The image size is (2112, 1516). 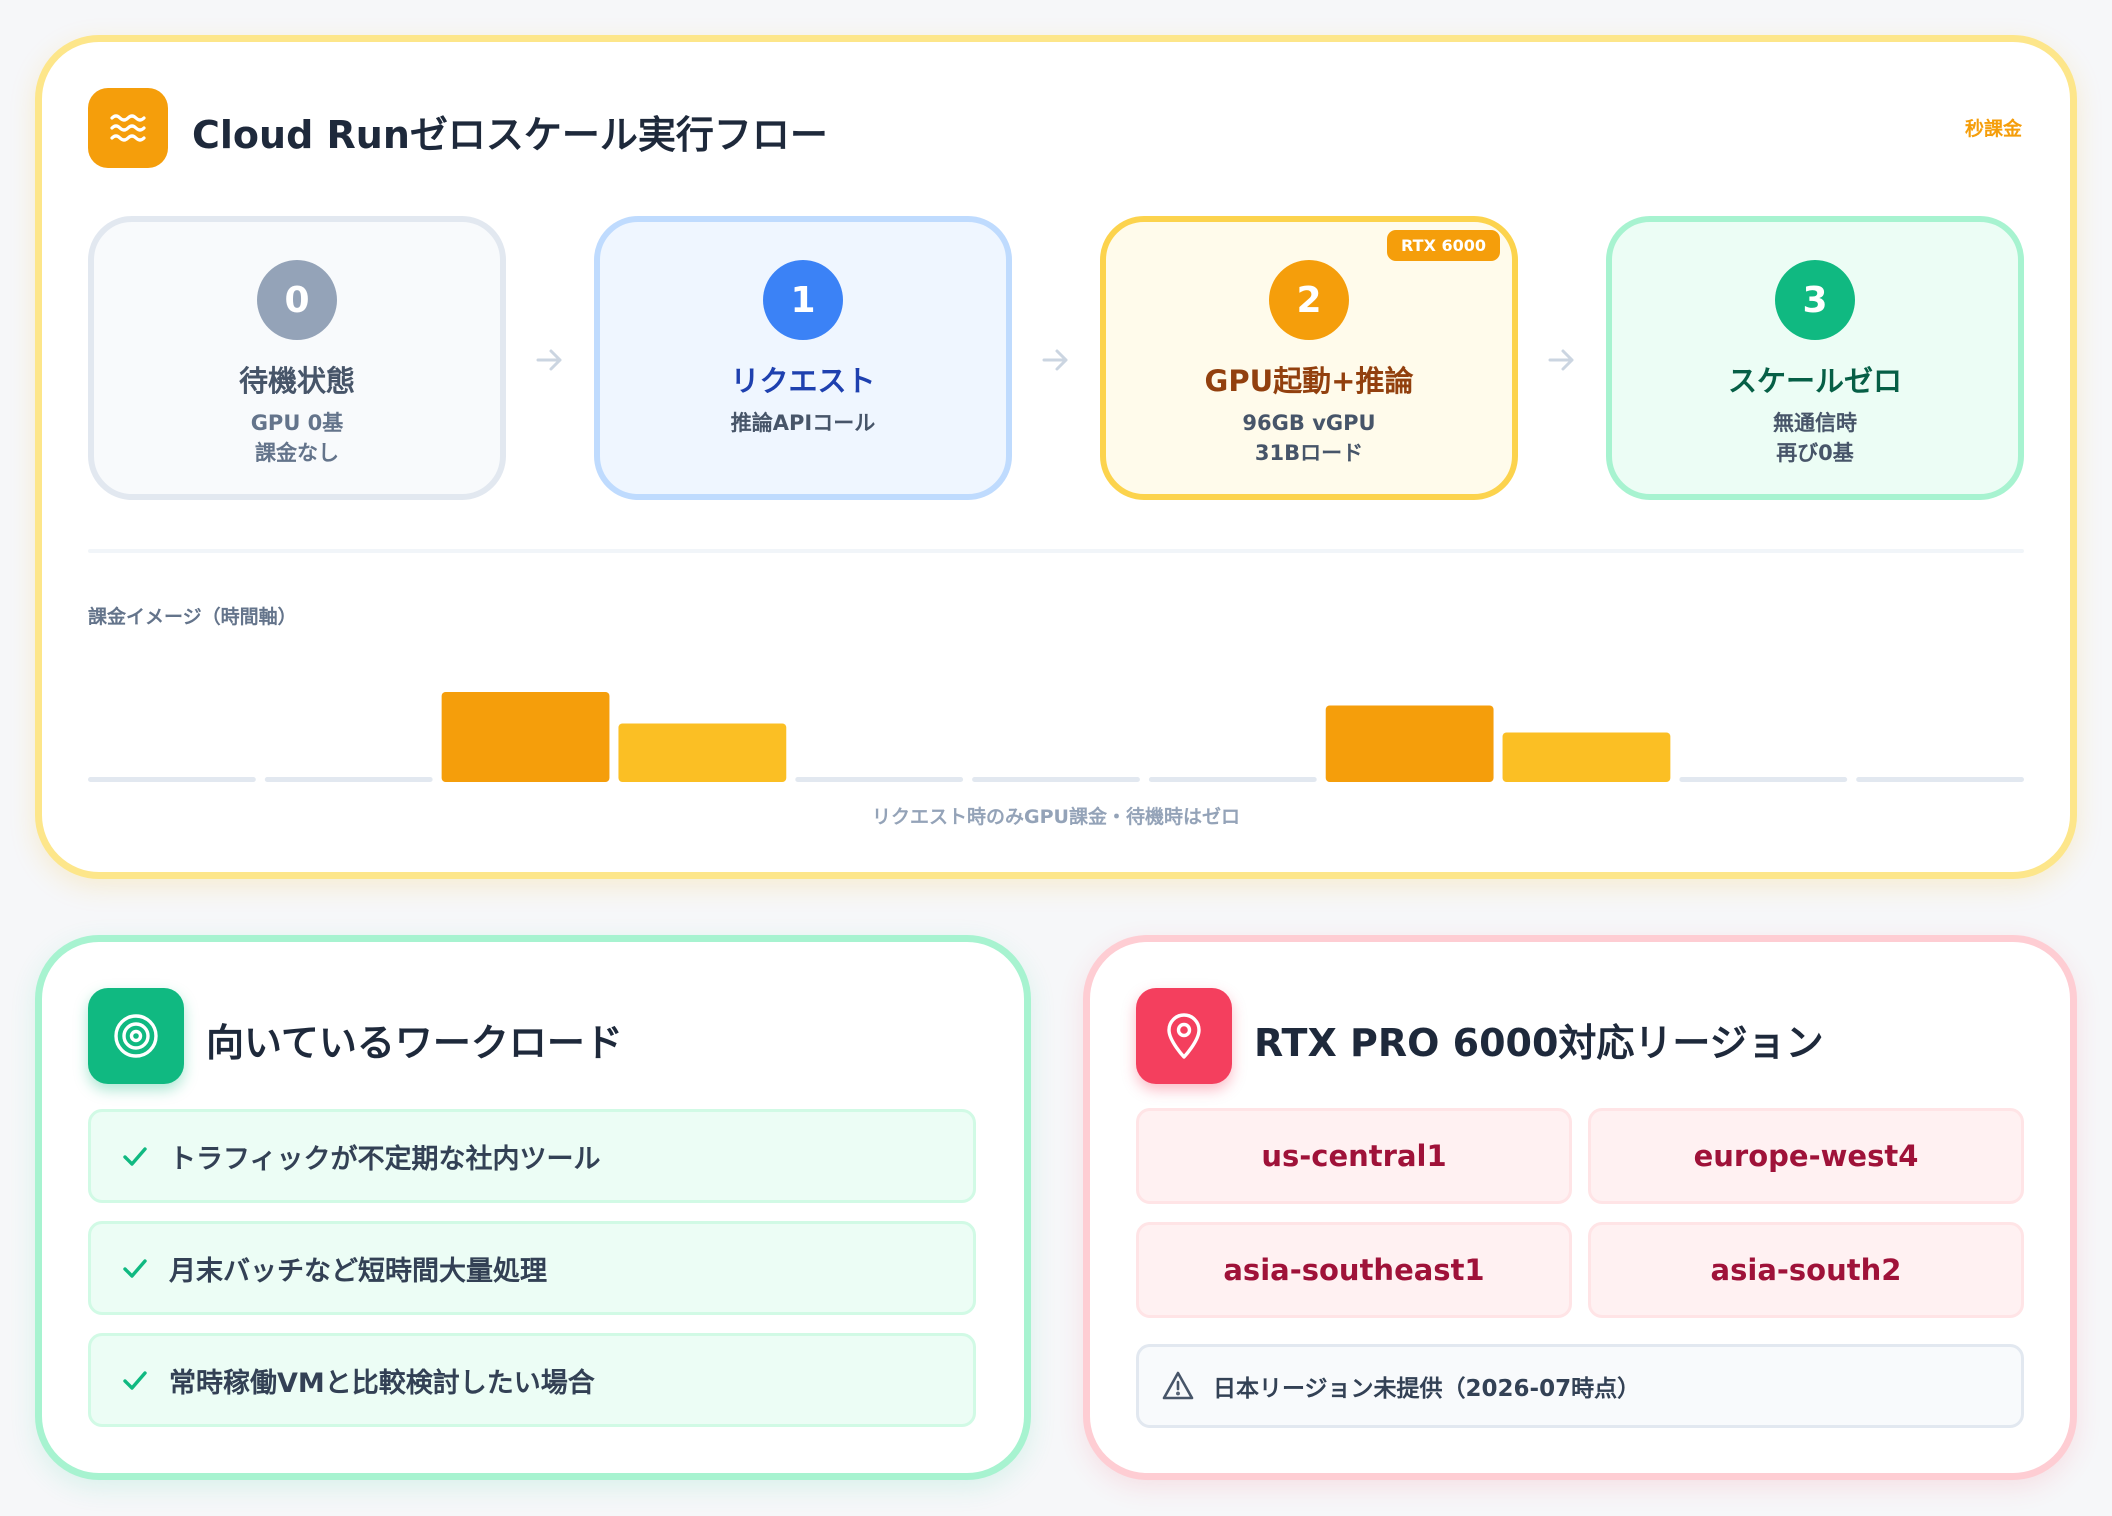 What do you see at coordinates (1814, 381) in the screenshot?
I see `step-title: スケールゼロ` at bounding box center [1814, 381].